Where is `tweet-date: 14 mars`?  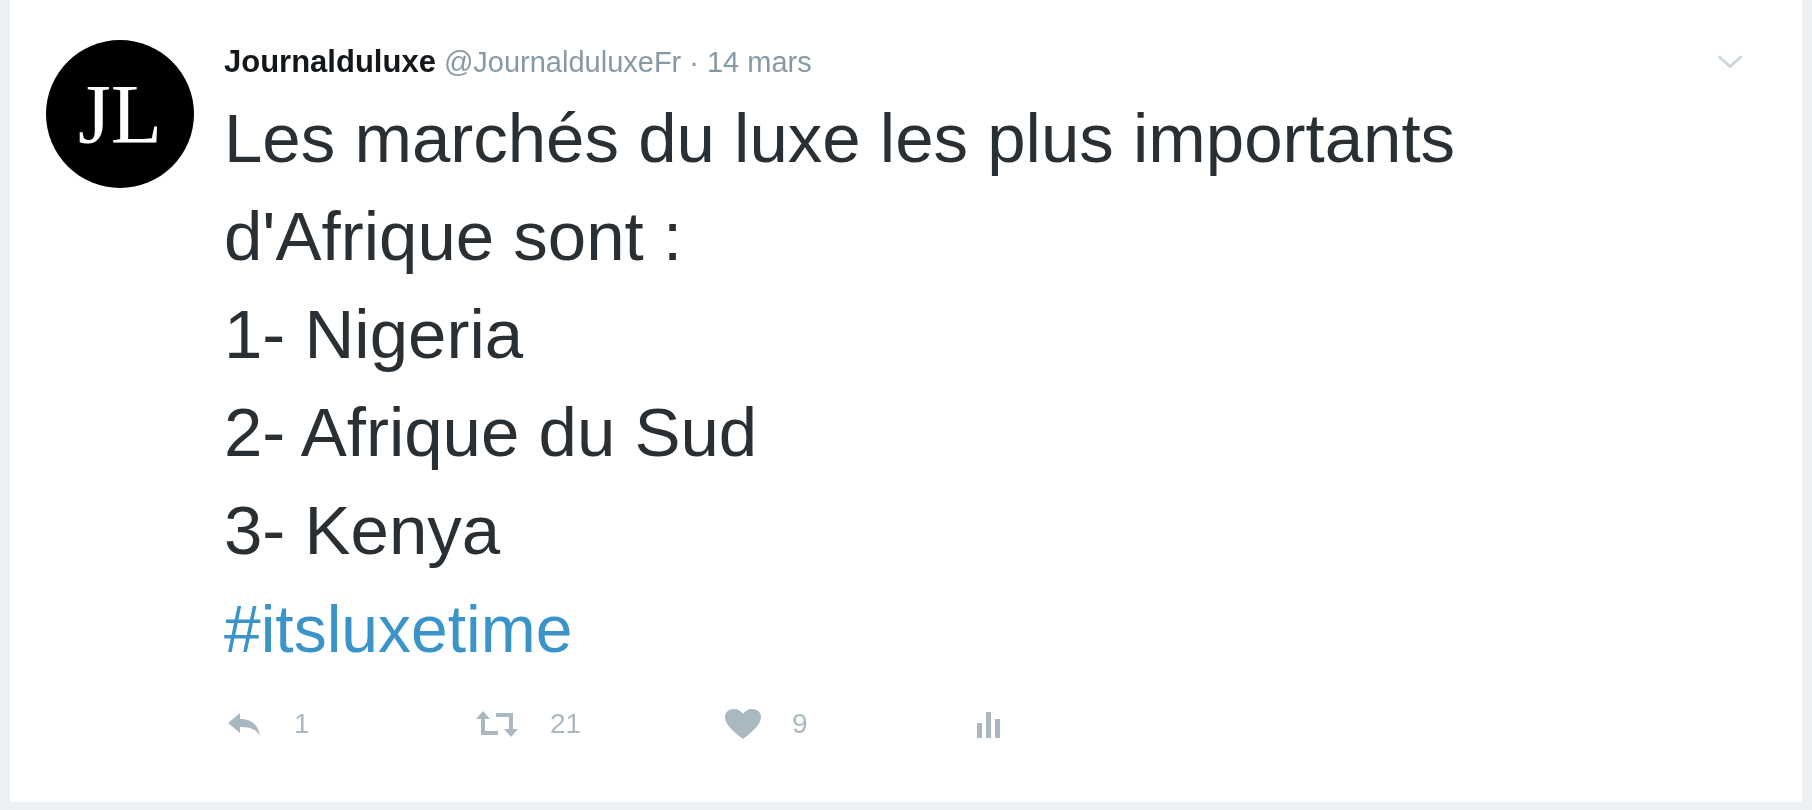 tweet-date: 14 mars is located at coordinates (759, 62).